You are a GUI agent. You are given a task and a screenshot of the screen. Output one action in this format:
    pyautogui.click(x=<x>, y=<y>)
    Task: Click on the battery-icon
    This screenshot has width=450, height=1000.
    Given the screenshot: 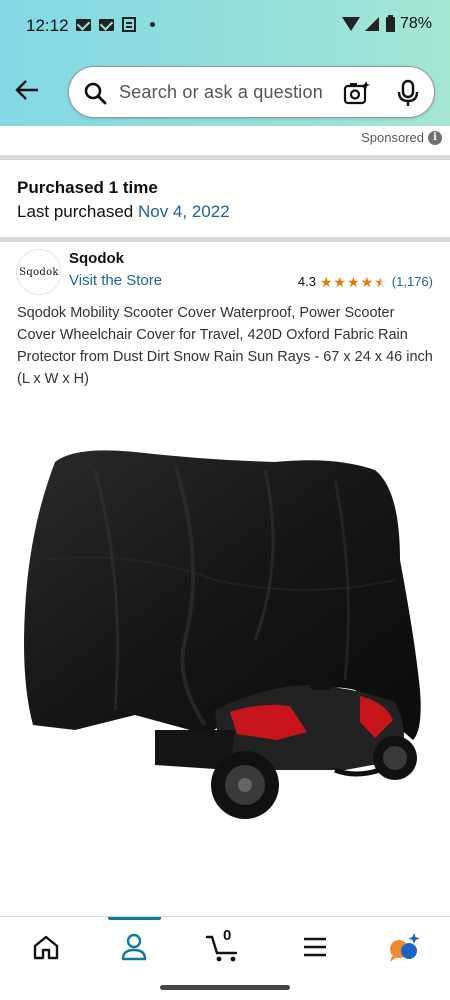 What is the action you would take?
    pyautogui.click(x=390, y=23)
    